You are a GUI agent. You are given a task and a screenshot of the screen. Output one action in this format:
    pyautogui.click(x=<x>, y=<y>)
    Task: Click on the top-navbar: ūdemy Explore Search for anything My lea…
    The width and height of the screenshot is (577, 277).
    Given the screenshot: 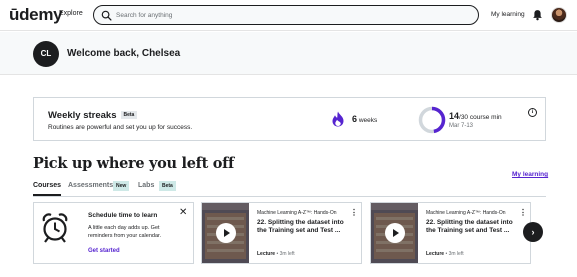 What is the action you would take?
    pyautogui.click(x=288, y=15)
    